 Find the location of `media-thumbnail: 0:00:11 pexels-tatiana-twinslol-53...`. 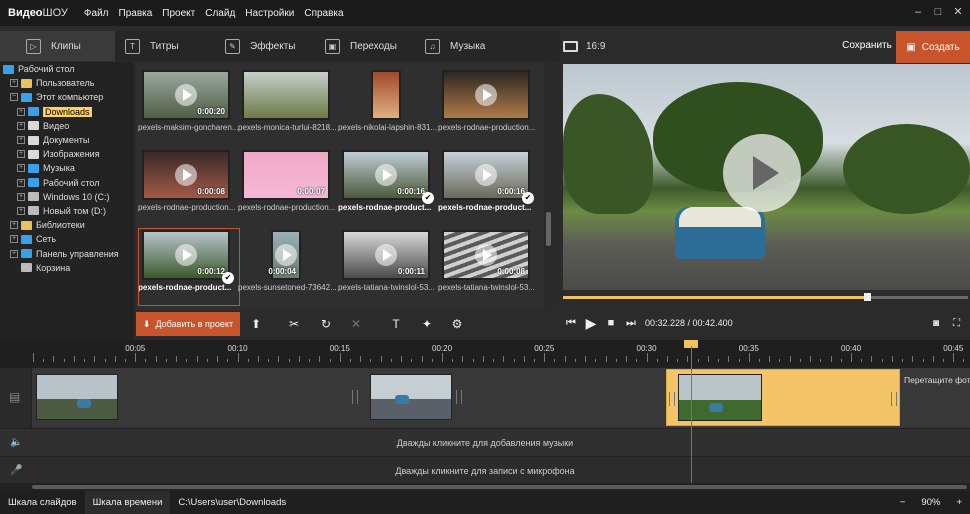

media-thumbnail: 0:00:11 pexels-tatiana-twinslol-53... is located at coordinates (386, 261).